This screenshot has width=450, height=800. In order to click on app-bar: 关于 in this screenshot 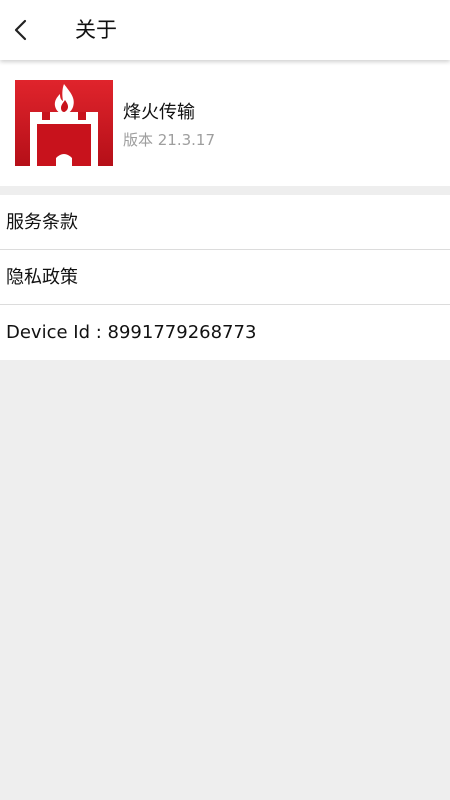, I will do `click(225, 30)`.